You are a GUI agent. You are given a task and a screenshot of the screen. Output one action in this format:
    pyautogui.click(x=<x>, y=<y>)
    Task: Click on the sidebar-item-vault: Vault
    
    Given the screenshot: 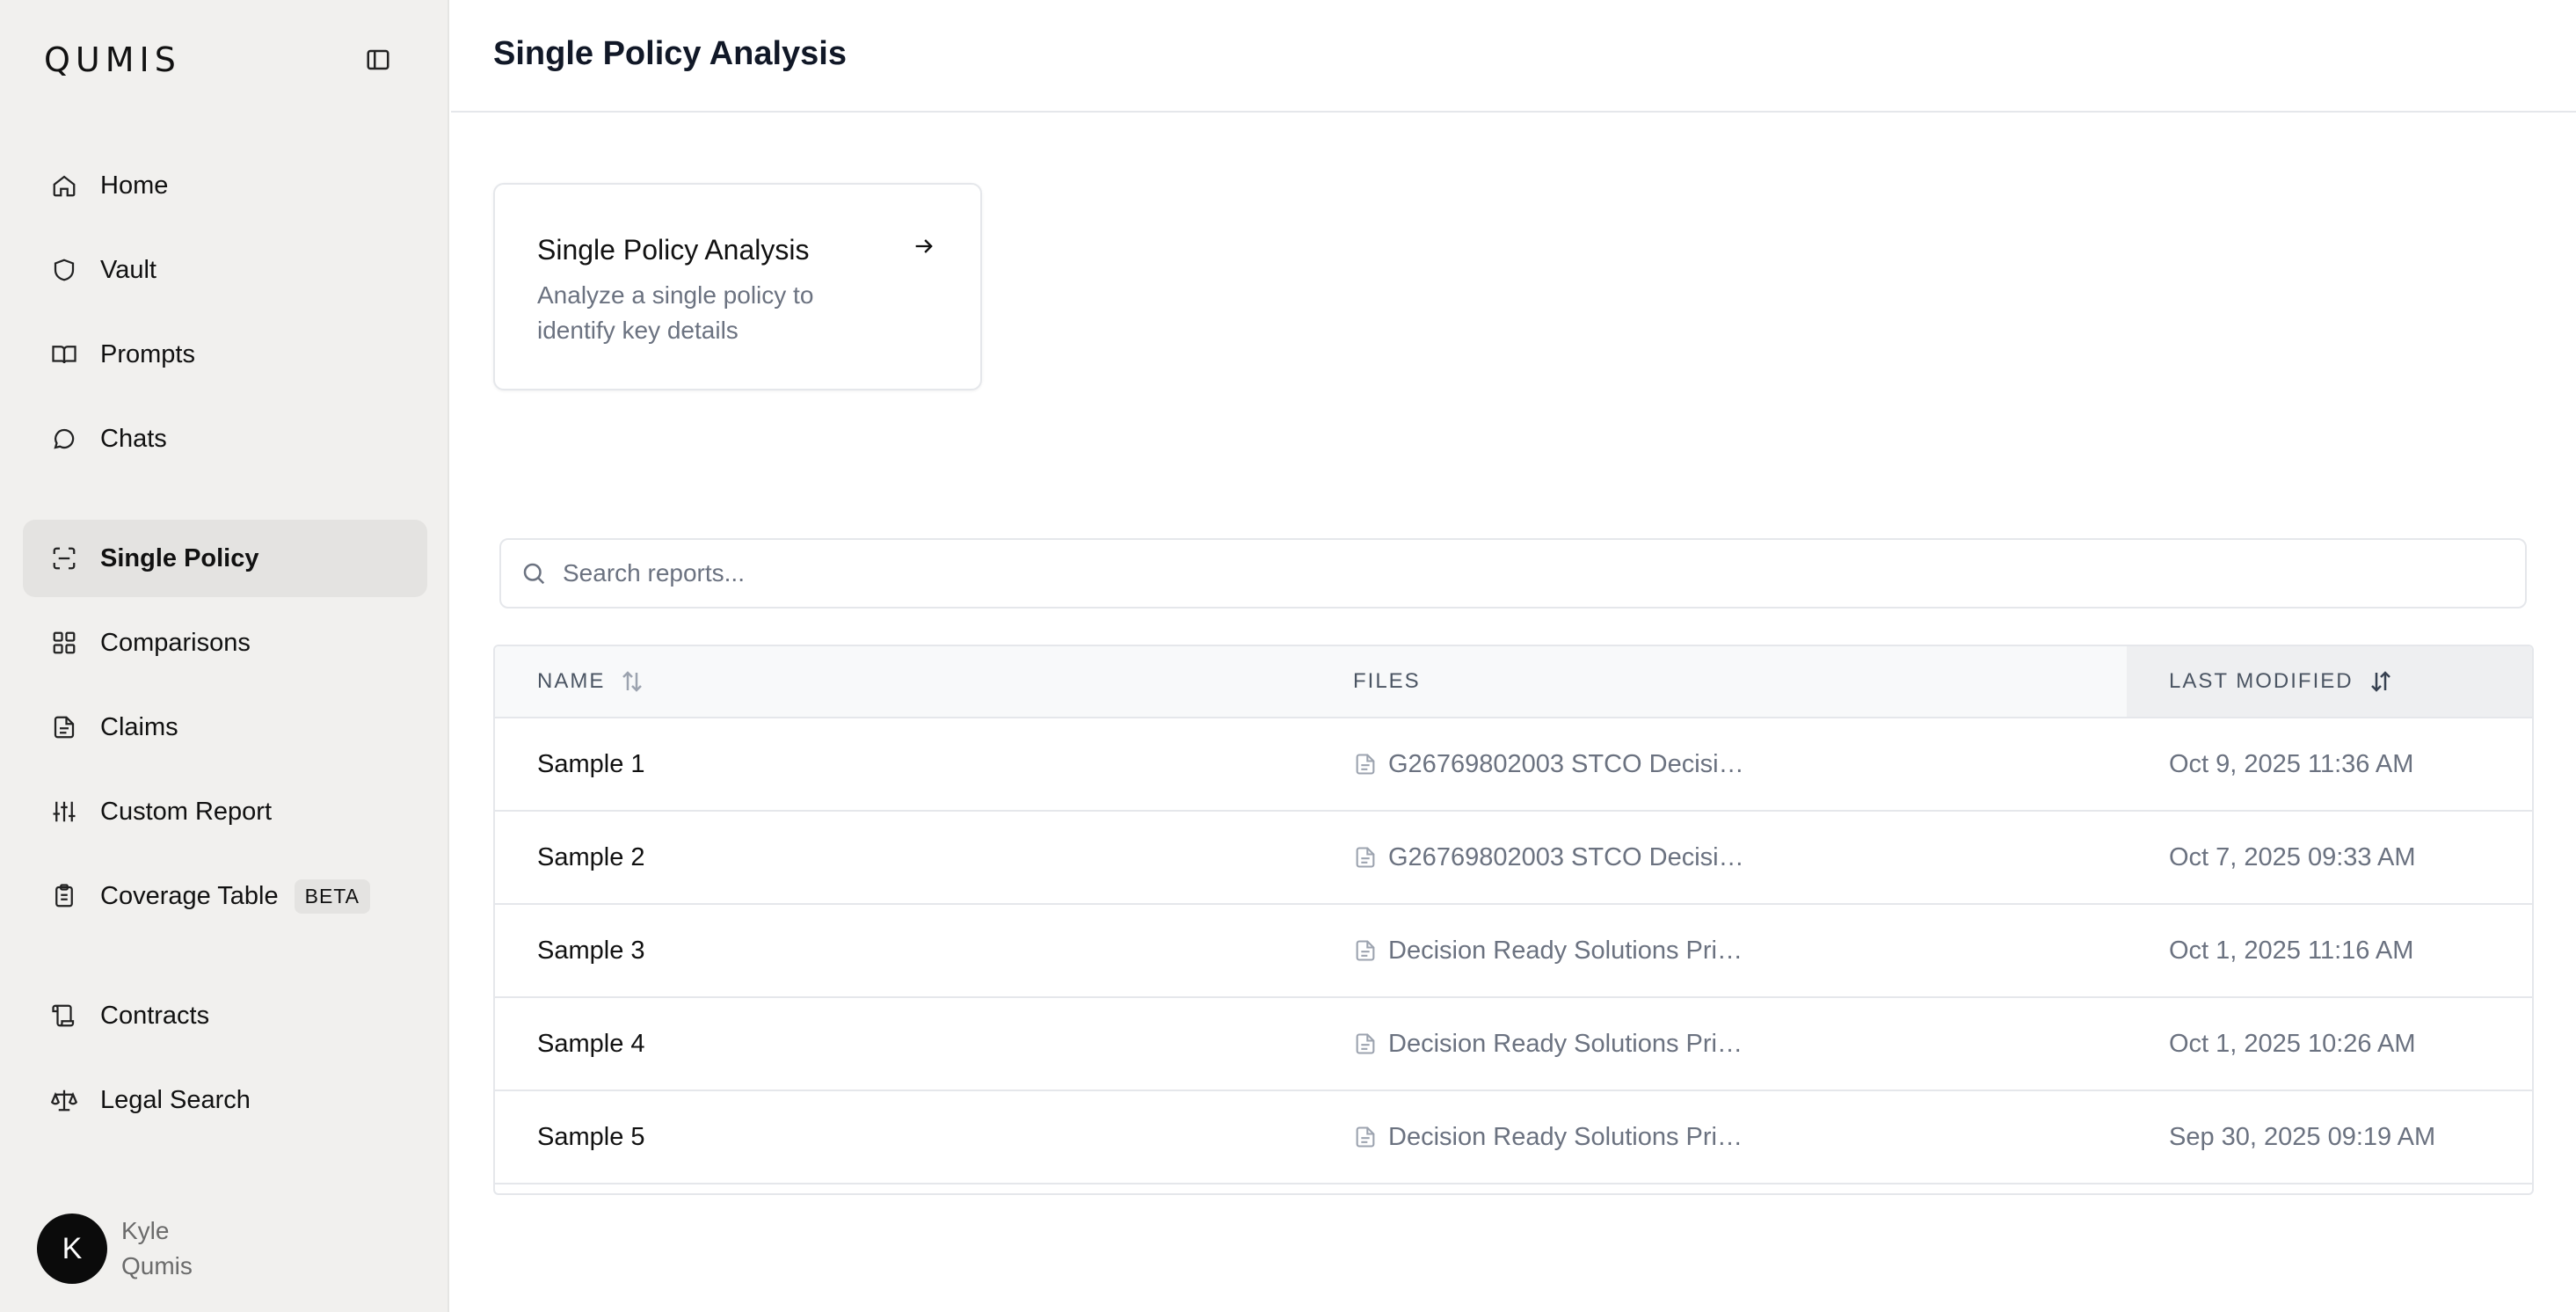 What is the action you would take?
    pyautogui.click(x=225, y=270)
    